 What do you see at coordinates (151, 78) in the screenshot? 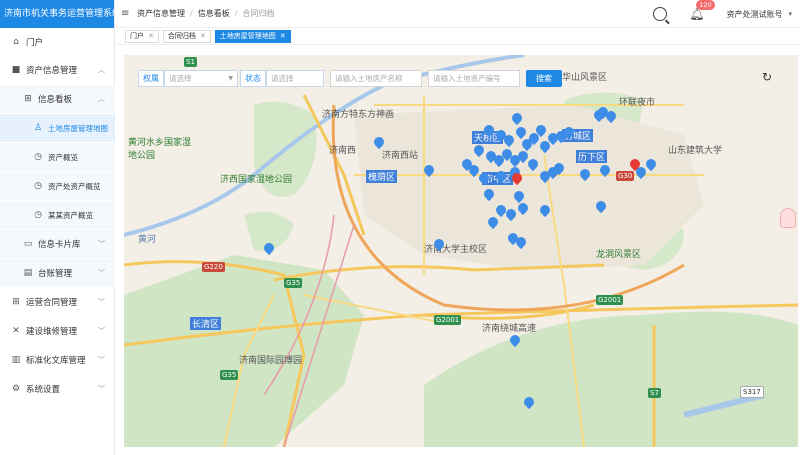
I see `ownership-label: 权属` at bounding box center [151, 78].